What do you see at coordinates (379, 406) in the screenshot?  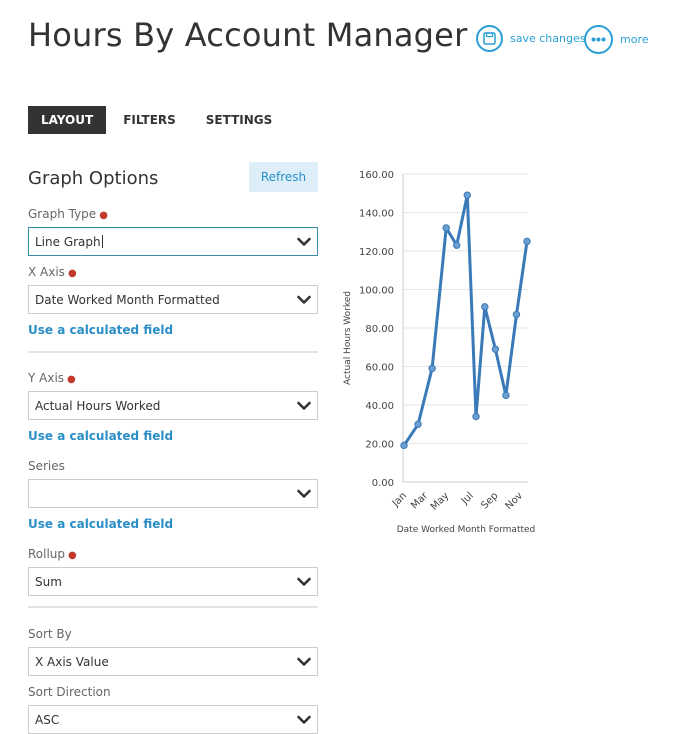 I see `y-tick-label: 40.00` at bounding box center [379, 406].